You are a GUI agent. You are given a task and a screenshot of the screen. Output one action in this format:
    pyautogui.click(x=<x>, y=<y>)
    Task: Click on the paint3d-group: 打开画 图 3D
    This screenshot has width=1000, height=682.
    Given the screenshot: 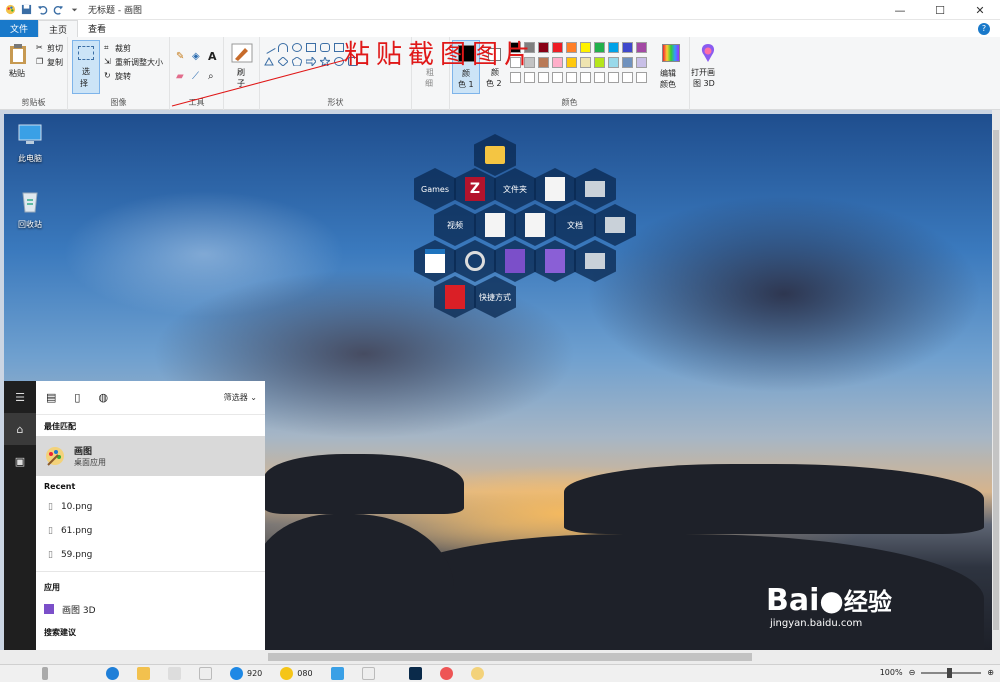 What is the action you would take?
    pyautogui.click(x=708, y=73)
    